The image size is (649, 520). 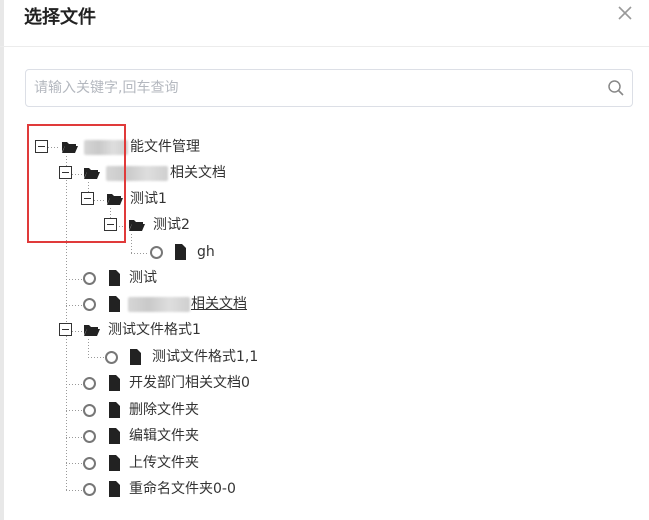 What do you see at coordinates (164, 463) in the screenshot?
I see `tree-node-label: 上传文件夹` at bounding box center [164, 463].